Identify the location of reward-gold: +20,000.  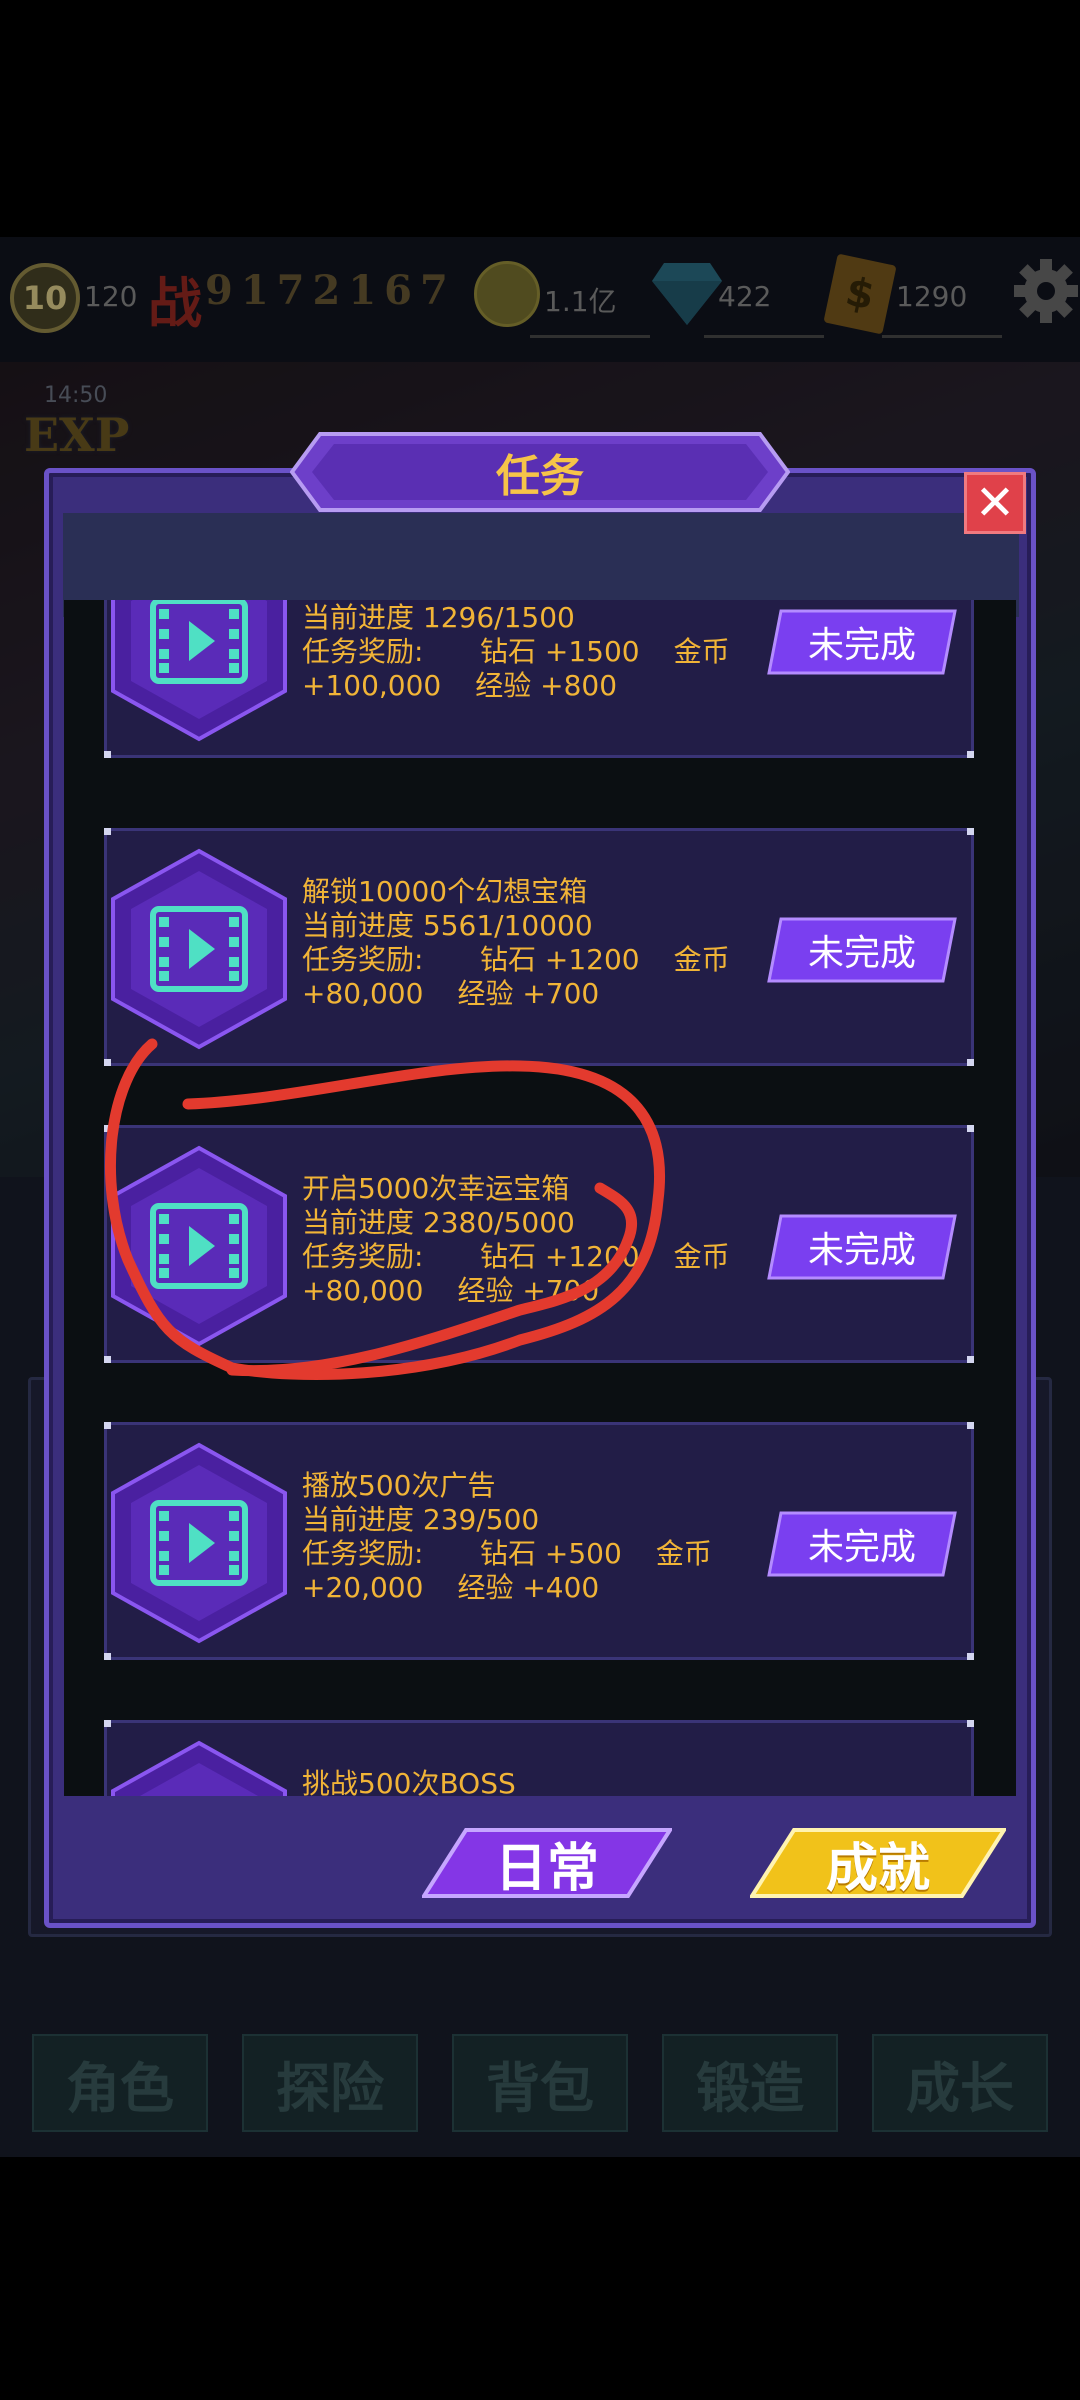
(363, 1587).